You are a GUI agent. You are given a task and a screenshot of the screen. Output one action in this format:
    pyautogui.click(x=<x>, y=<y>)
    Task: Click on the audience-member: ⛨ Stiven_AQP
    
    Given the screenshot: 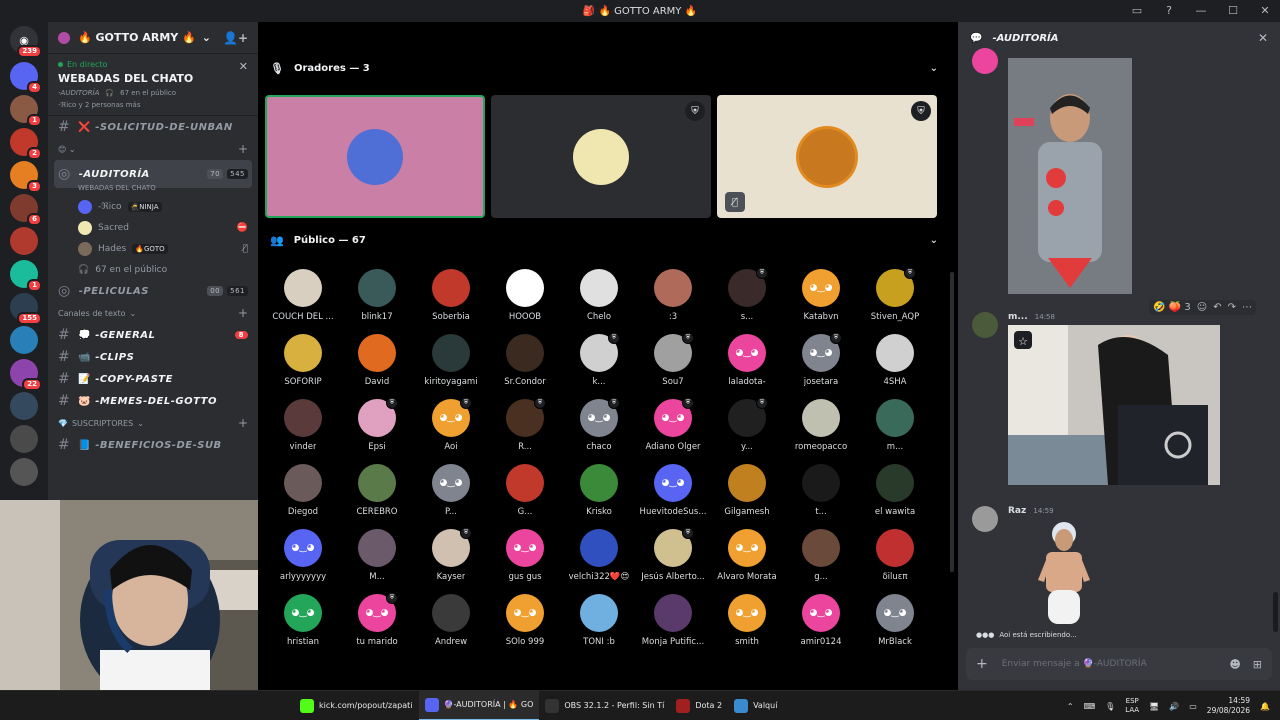 What is the action you would take?
    pyautogui.click(x=895, y=297)
    